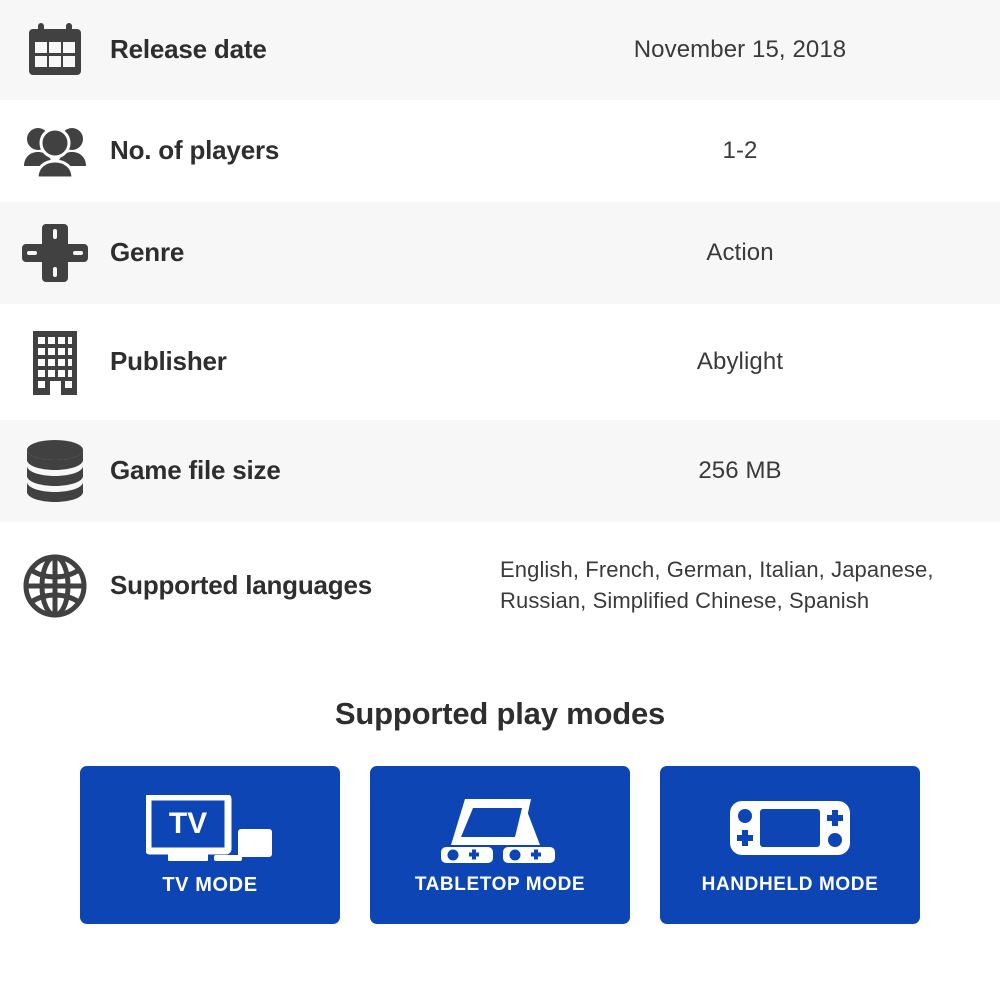 The image size is (1000, 1000). What do you see at coordinates (500, 884) in the screenshot?
I see `play-mode-label: TABLETOP MODE` at bounding box center [500, 884].